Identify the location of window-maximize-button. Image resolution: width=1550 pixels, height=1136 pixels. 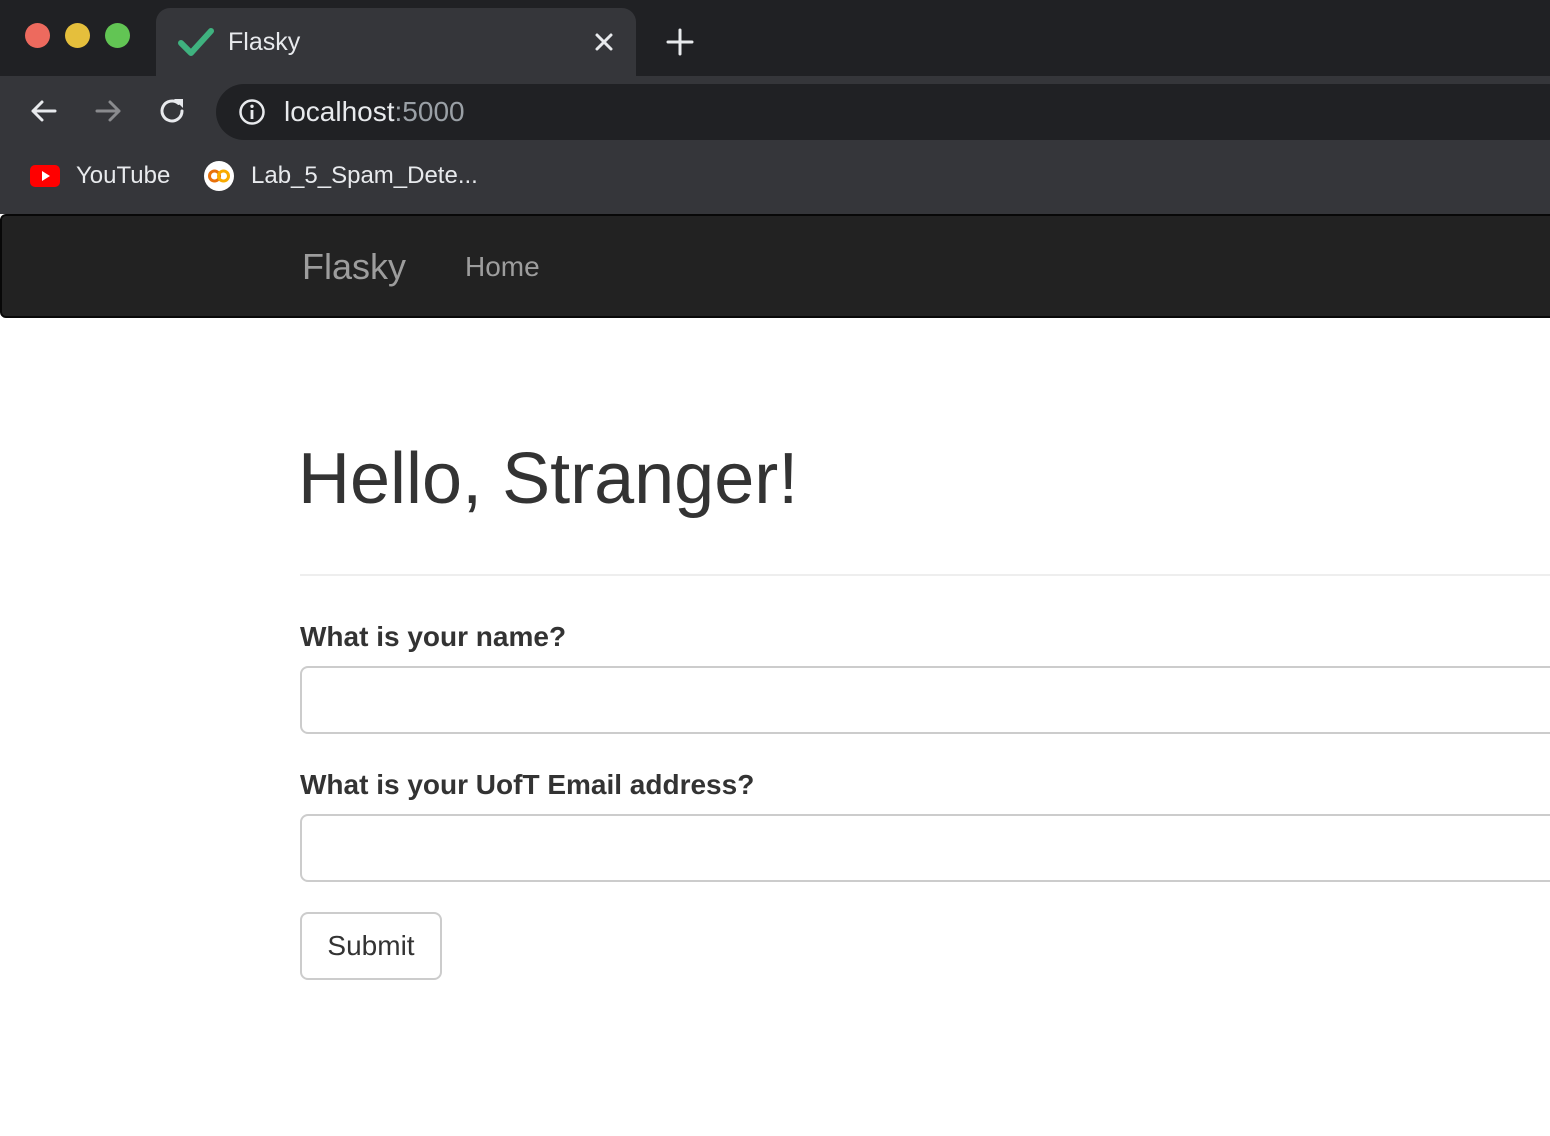
(117, 35).